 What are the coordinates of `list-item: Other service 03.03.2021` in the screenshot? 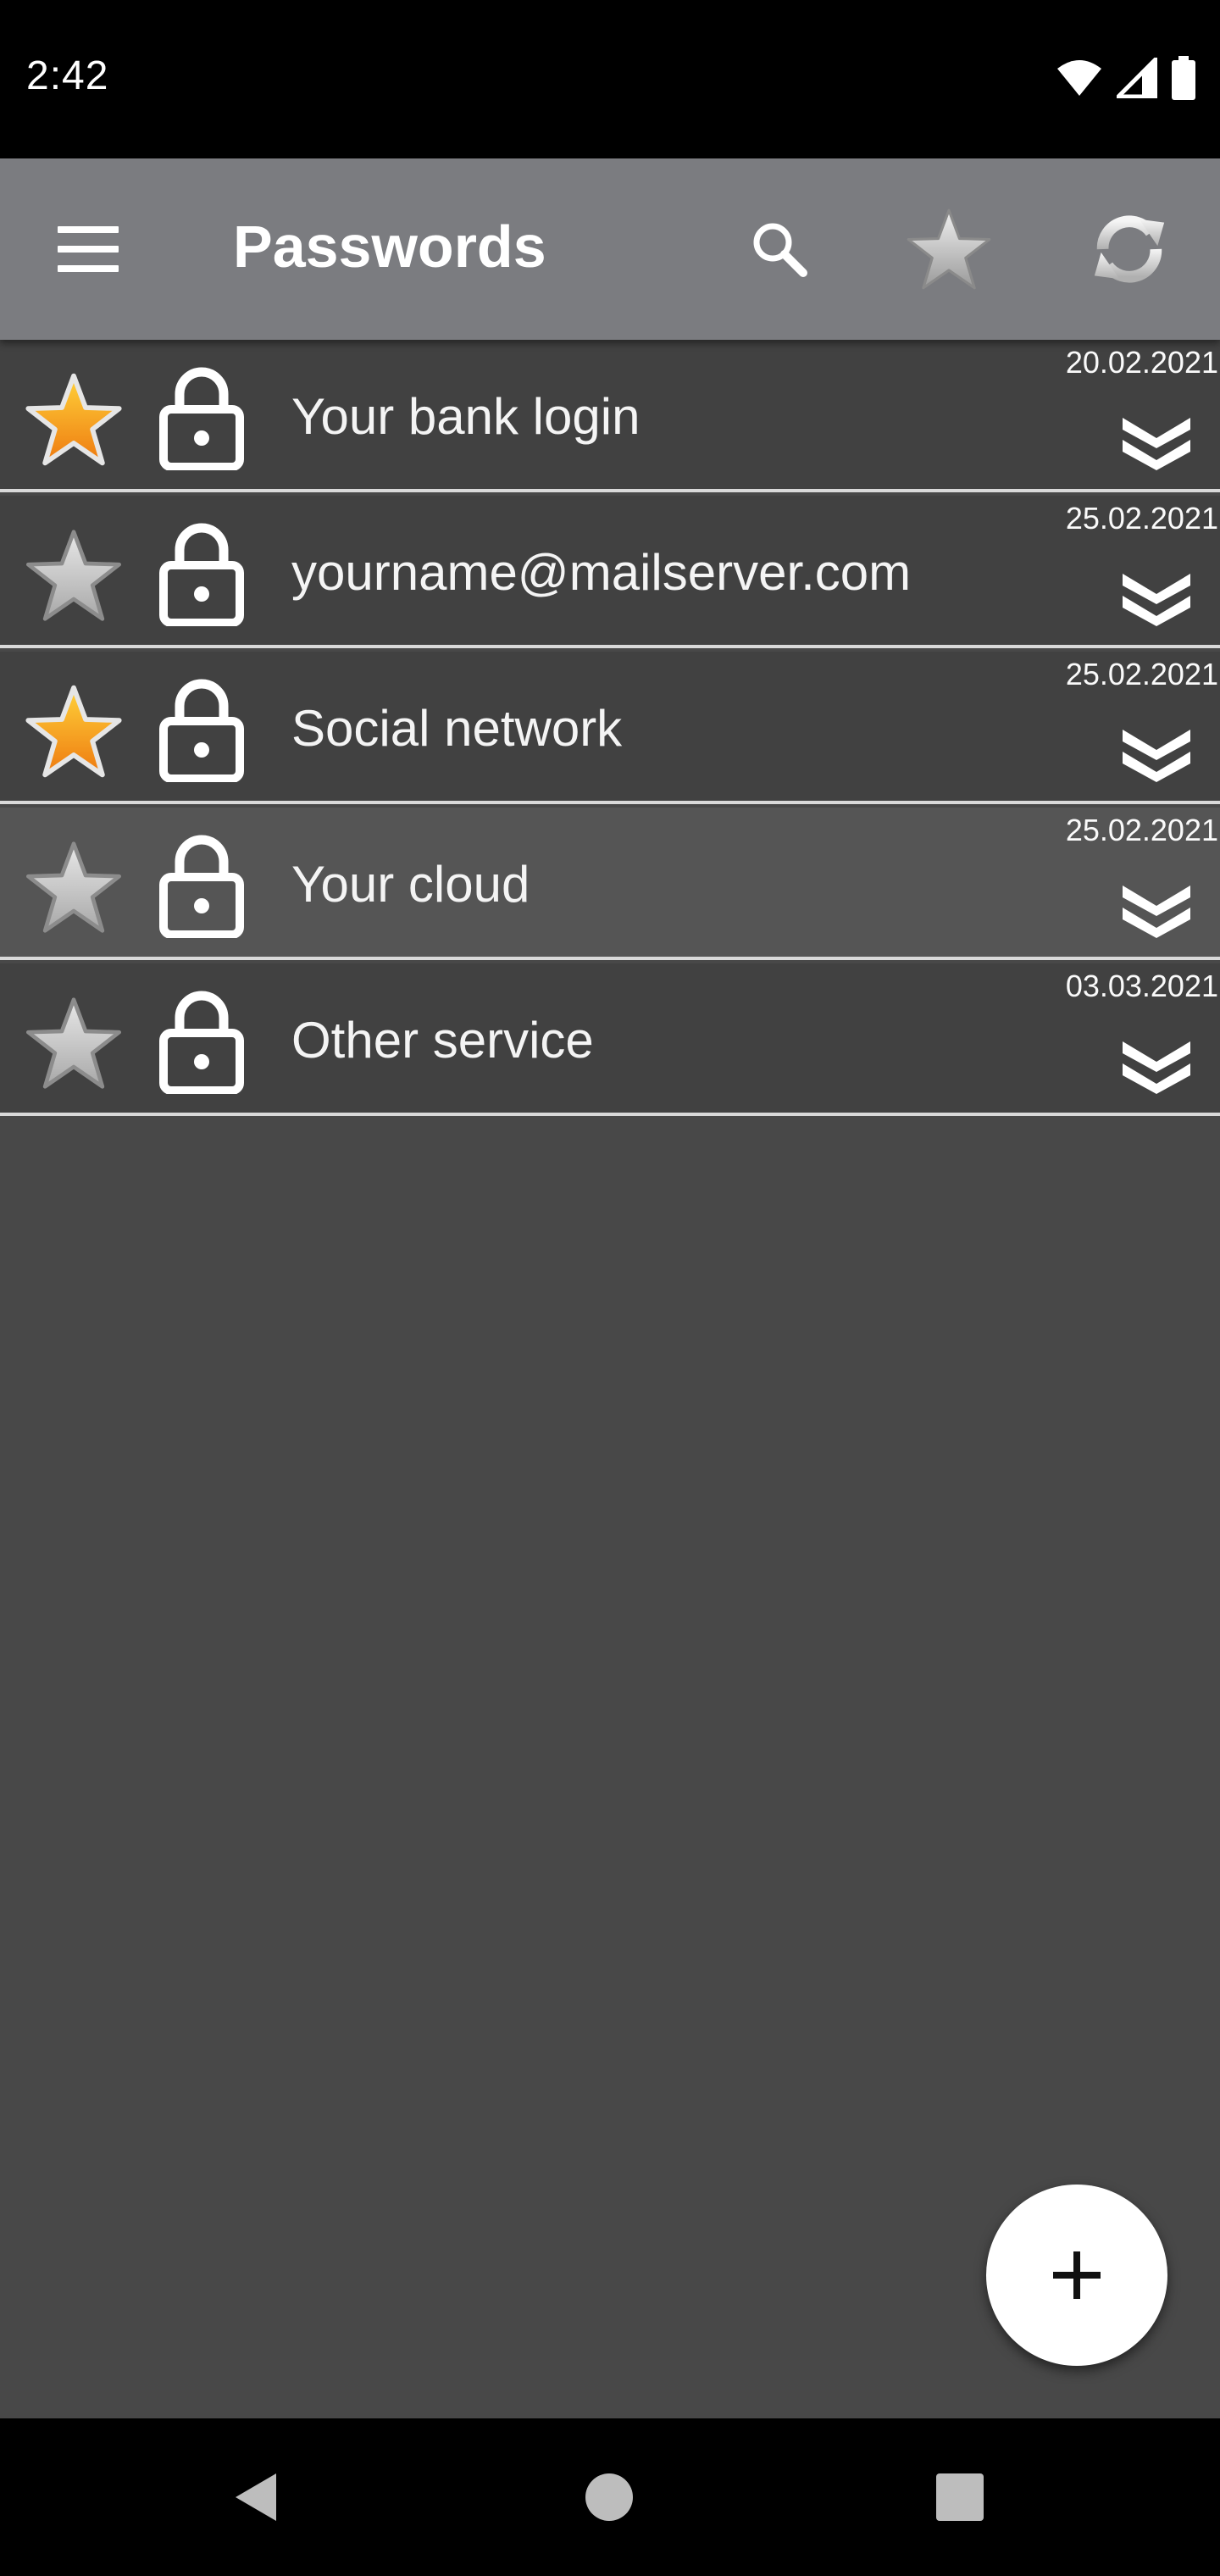 It's located at (610, 1039).